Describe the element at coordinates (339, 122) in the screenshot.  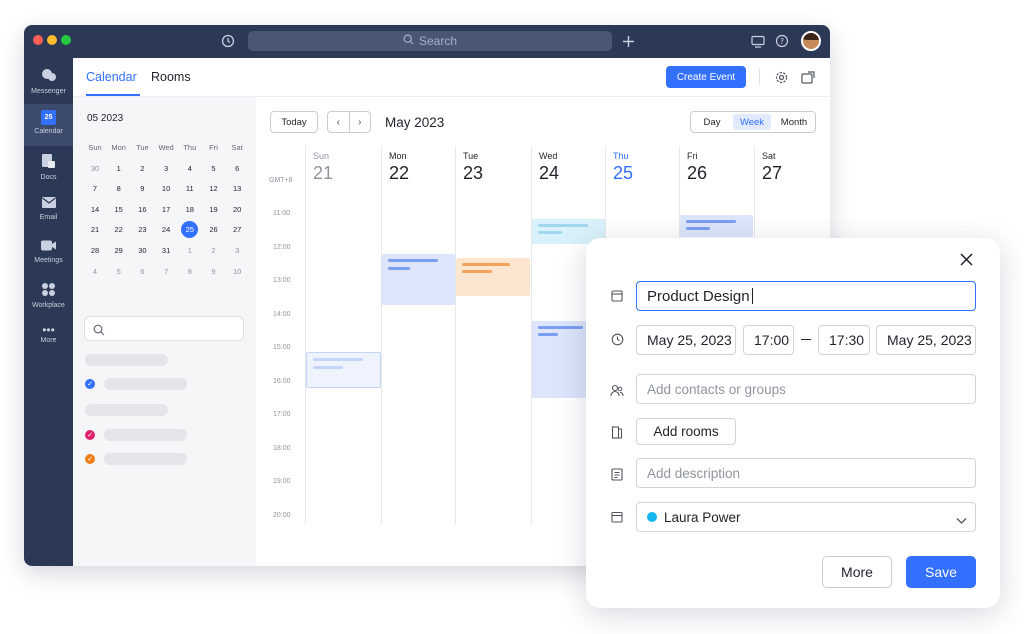
I see `prev-week-button: ‹` at that location.